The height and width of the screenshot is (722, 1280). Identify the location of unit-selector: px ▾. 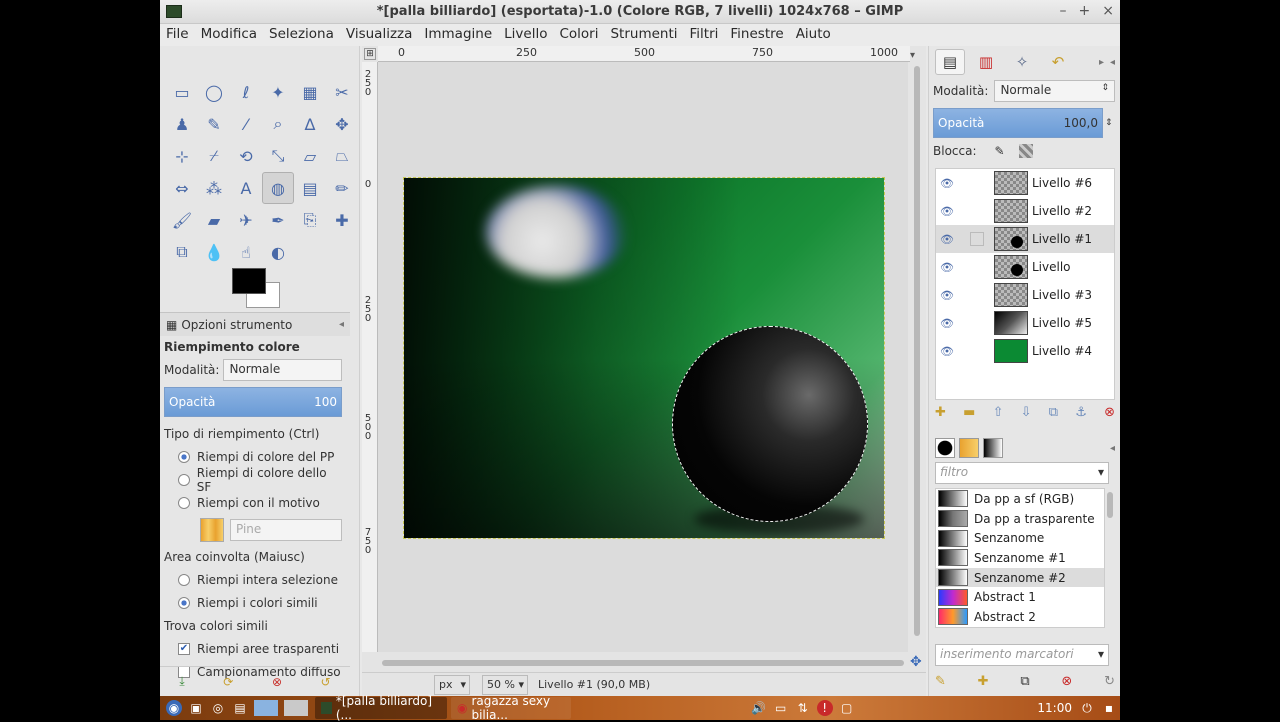
(452, 684).